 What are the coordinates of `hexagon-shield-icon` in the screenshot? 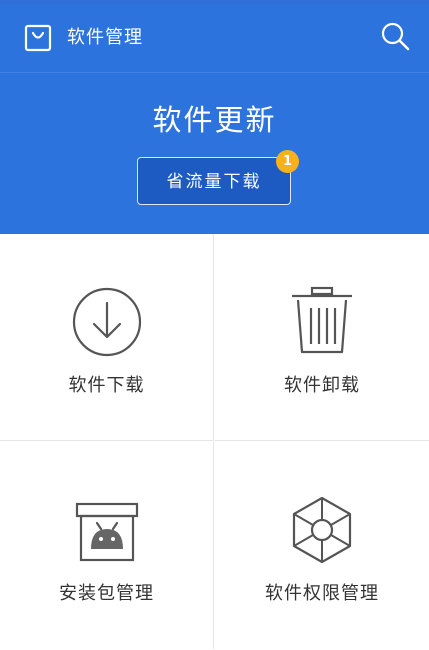 It's located at (322, 530).